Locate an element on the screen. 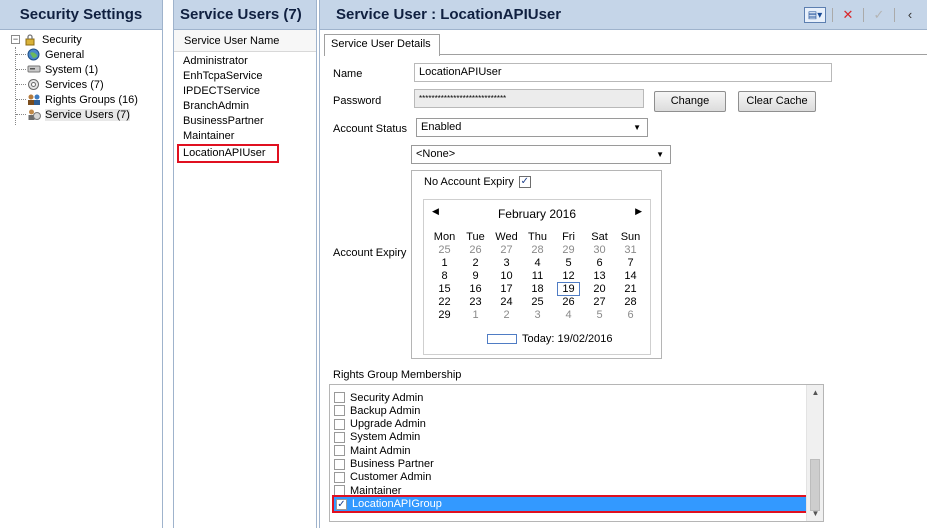  list-item: BusinessPartner is located at coordinates (245, 121).